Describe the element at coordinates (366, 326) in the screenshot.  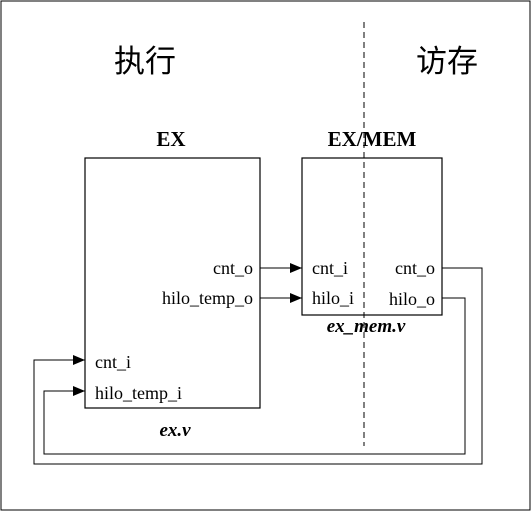
I see `ex-mem-module-file: ex_mem.v` at that location.